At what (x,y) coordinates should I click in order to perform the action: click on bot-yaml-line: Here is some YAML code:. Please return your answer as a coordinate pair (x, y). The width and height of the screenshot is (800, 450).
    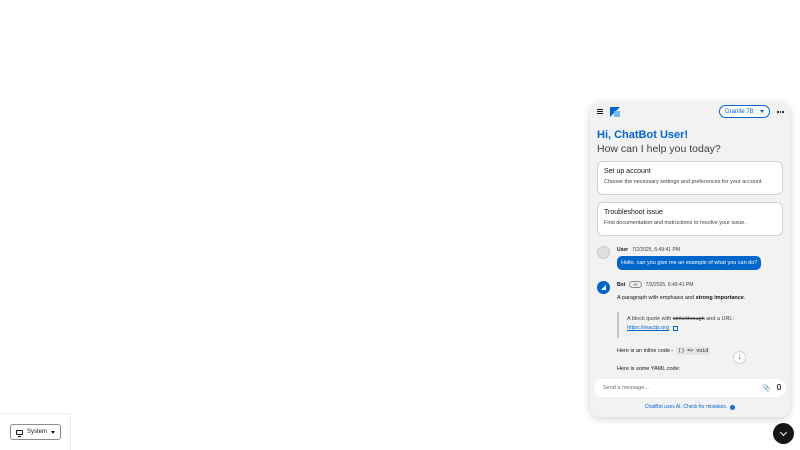
    Looking at the image, I should click on (649, 369).